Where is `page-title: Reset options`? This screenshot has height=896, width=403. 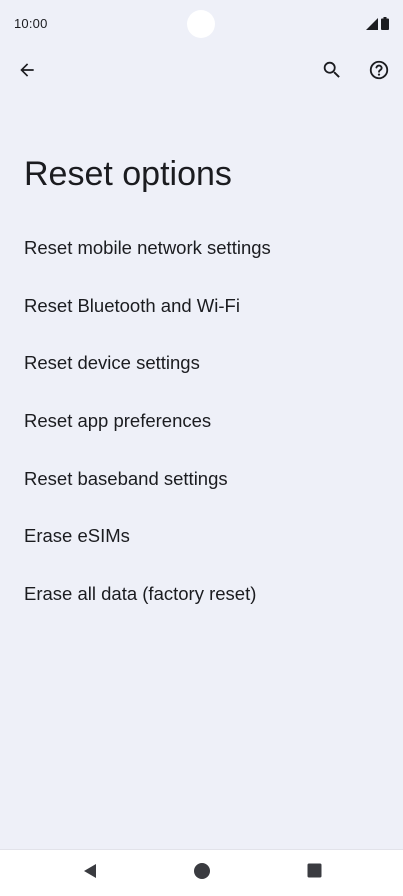 page-title: Reset options is located at coordinates (128, 174).